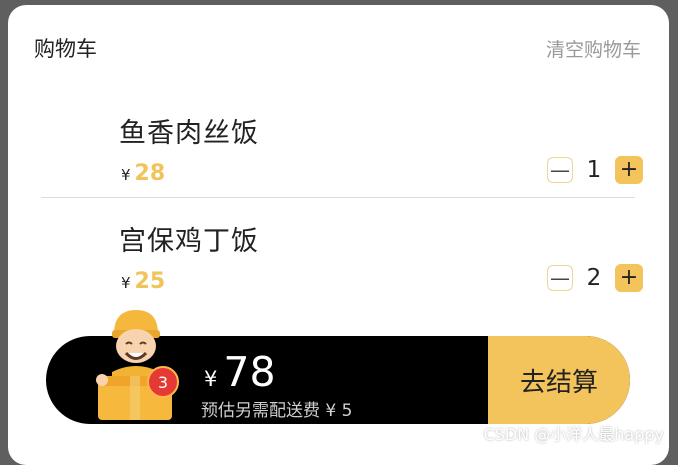 The image size is (678, 465). Describe the element at coordinates (189, 133) in the screenshot. I see `item-name: 鱼香肉丝饭` at that location.